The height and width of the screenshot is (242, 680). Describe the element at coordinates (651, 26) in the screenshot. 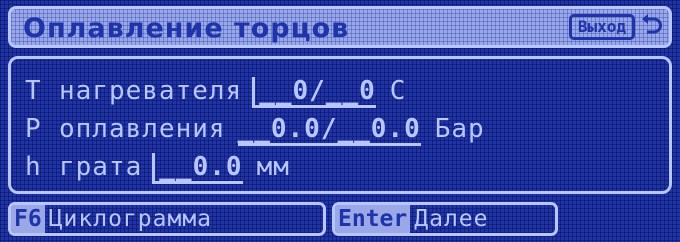

I see `return-arrow-icon` at that location.